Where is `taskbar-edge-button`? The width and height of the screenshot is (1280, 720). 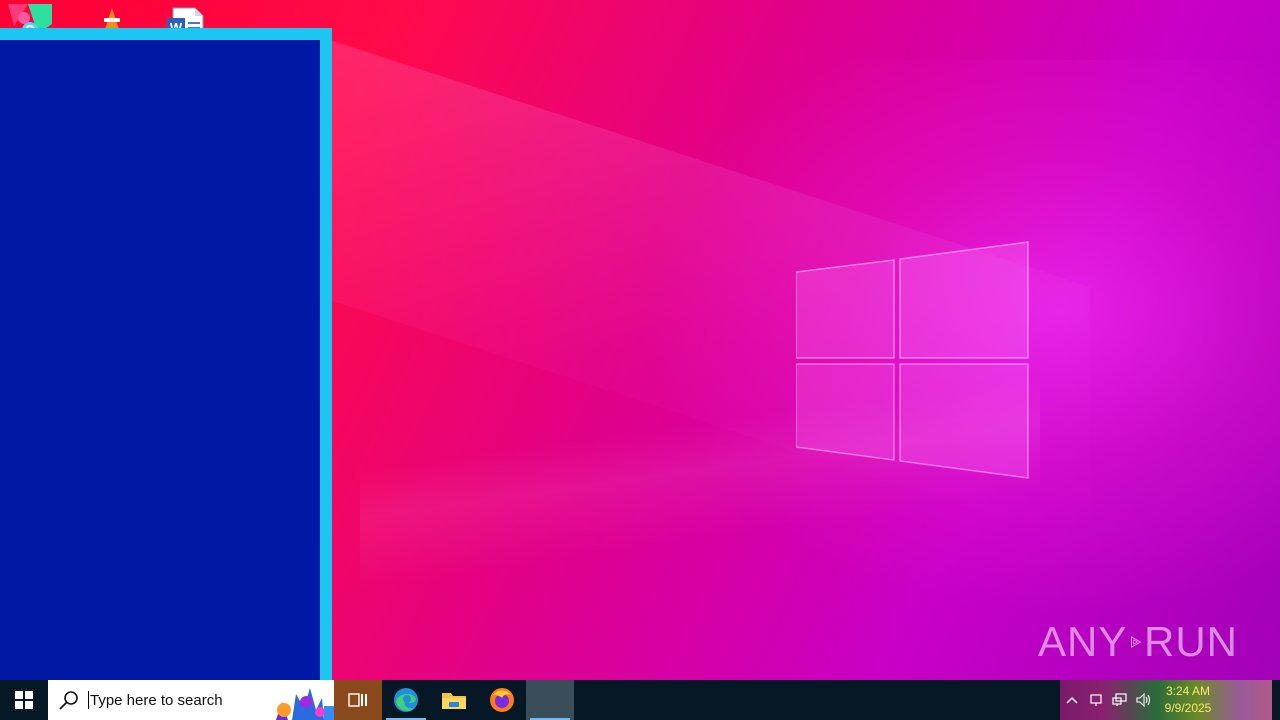 taskbar-edge-button is located at coordinates (406, 700).